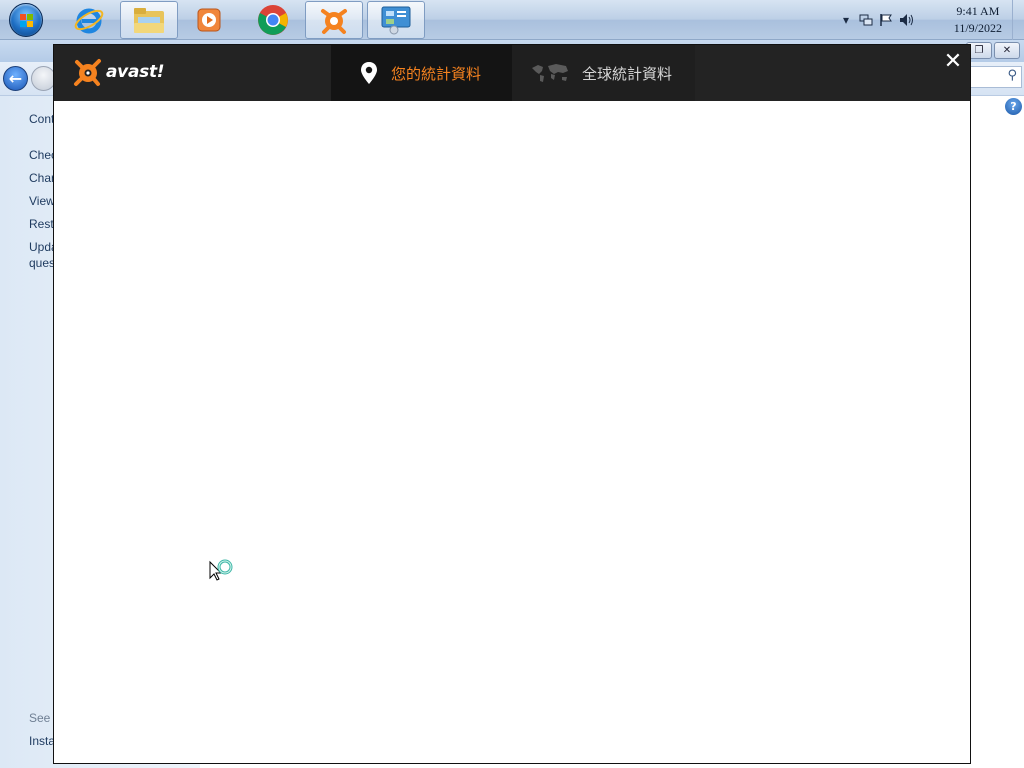 The height and width of the screenshot is (768, 1024). Describe the element at coordinates (907, 20) in the screenshot. I see `volume-icon` at that location.